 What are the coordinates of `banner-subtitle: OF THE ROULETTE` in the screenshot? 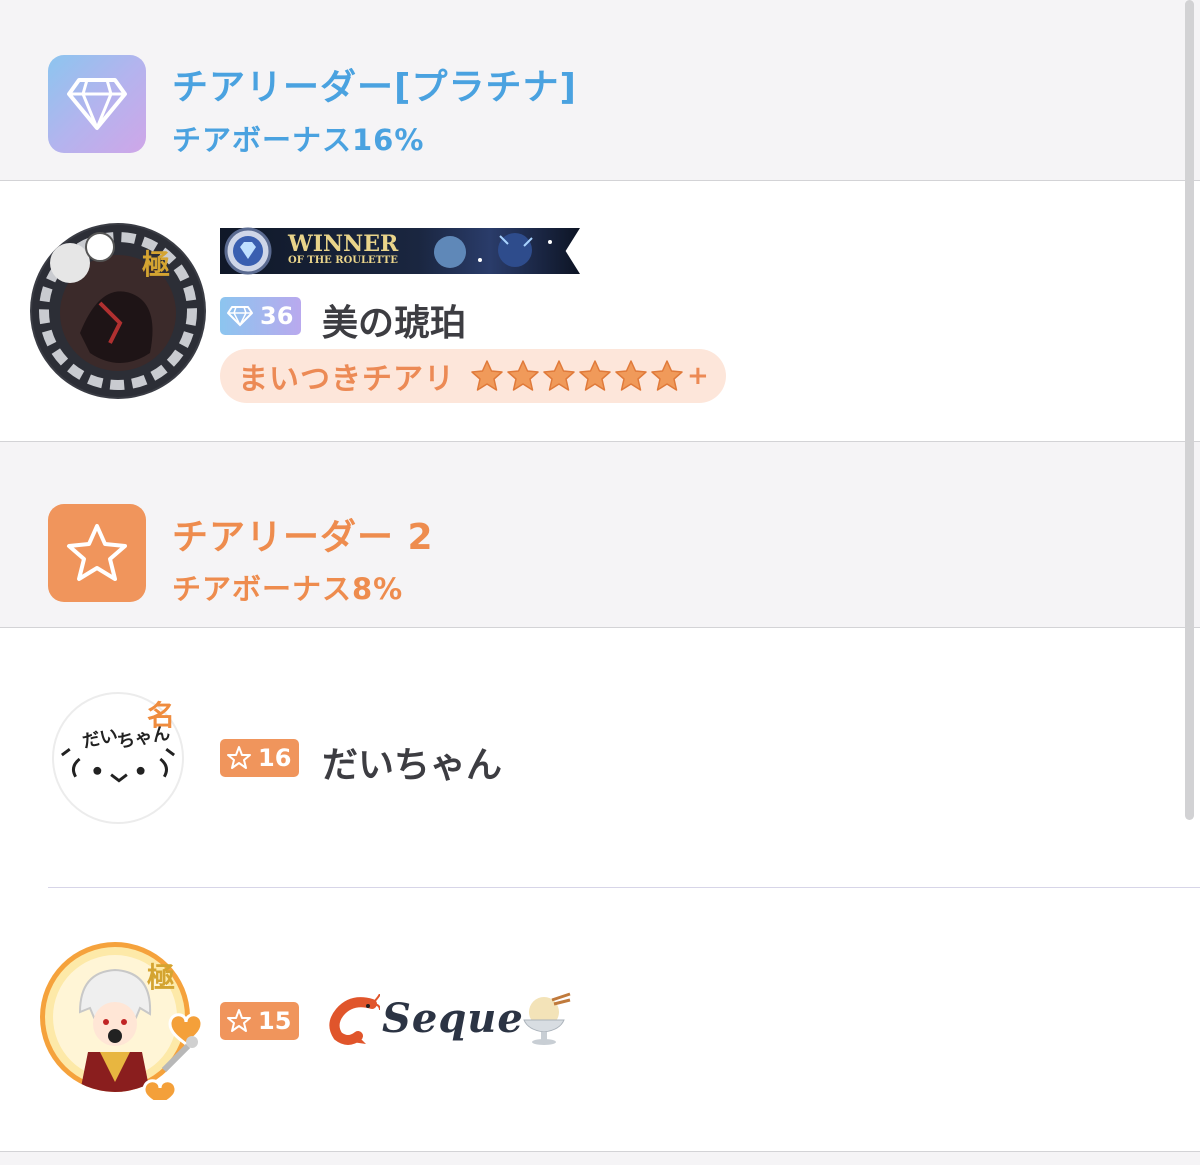 It's located at (343, 260).